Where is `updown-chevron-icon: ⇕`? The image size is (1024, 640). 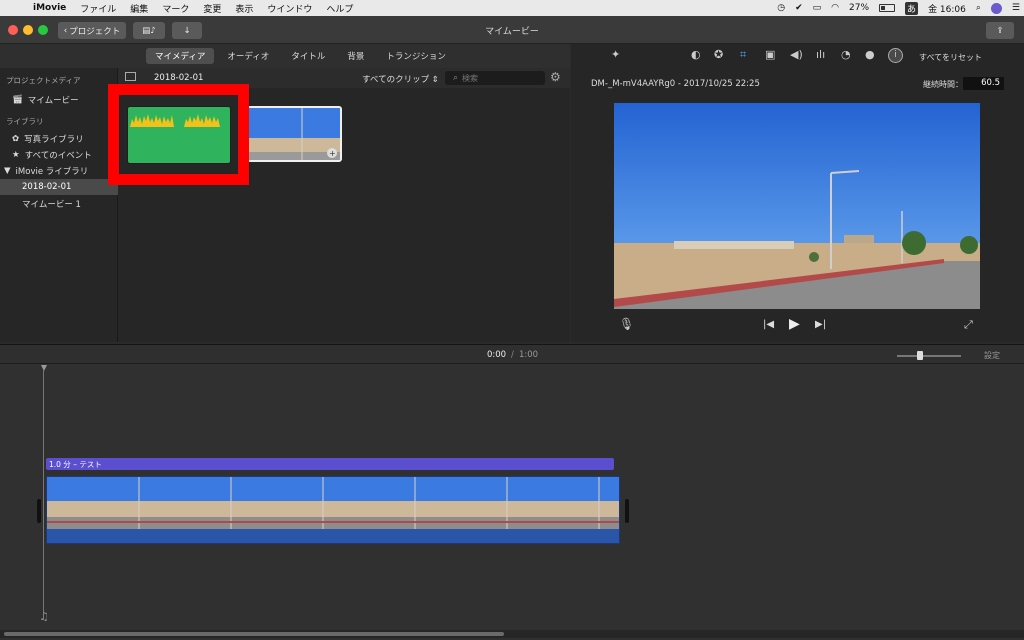 updown-chevron-icon: ⇕ is located at coordinates (435, 80).